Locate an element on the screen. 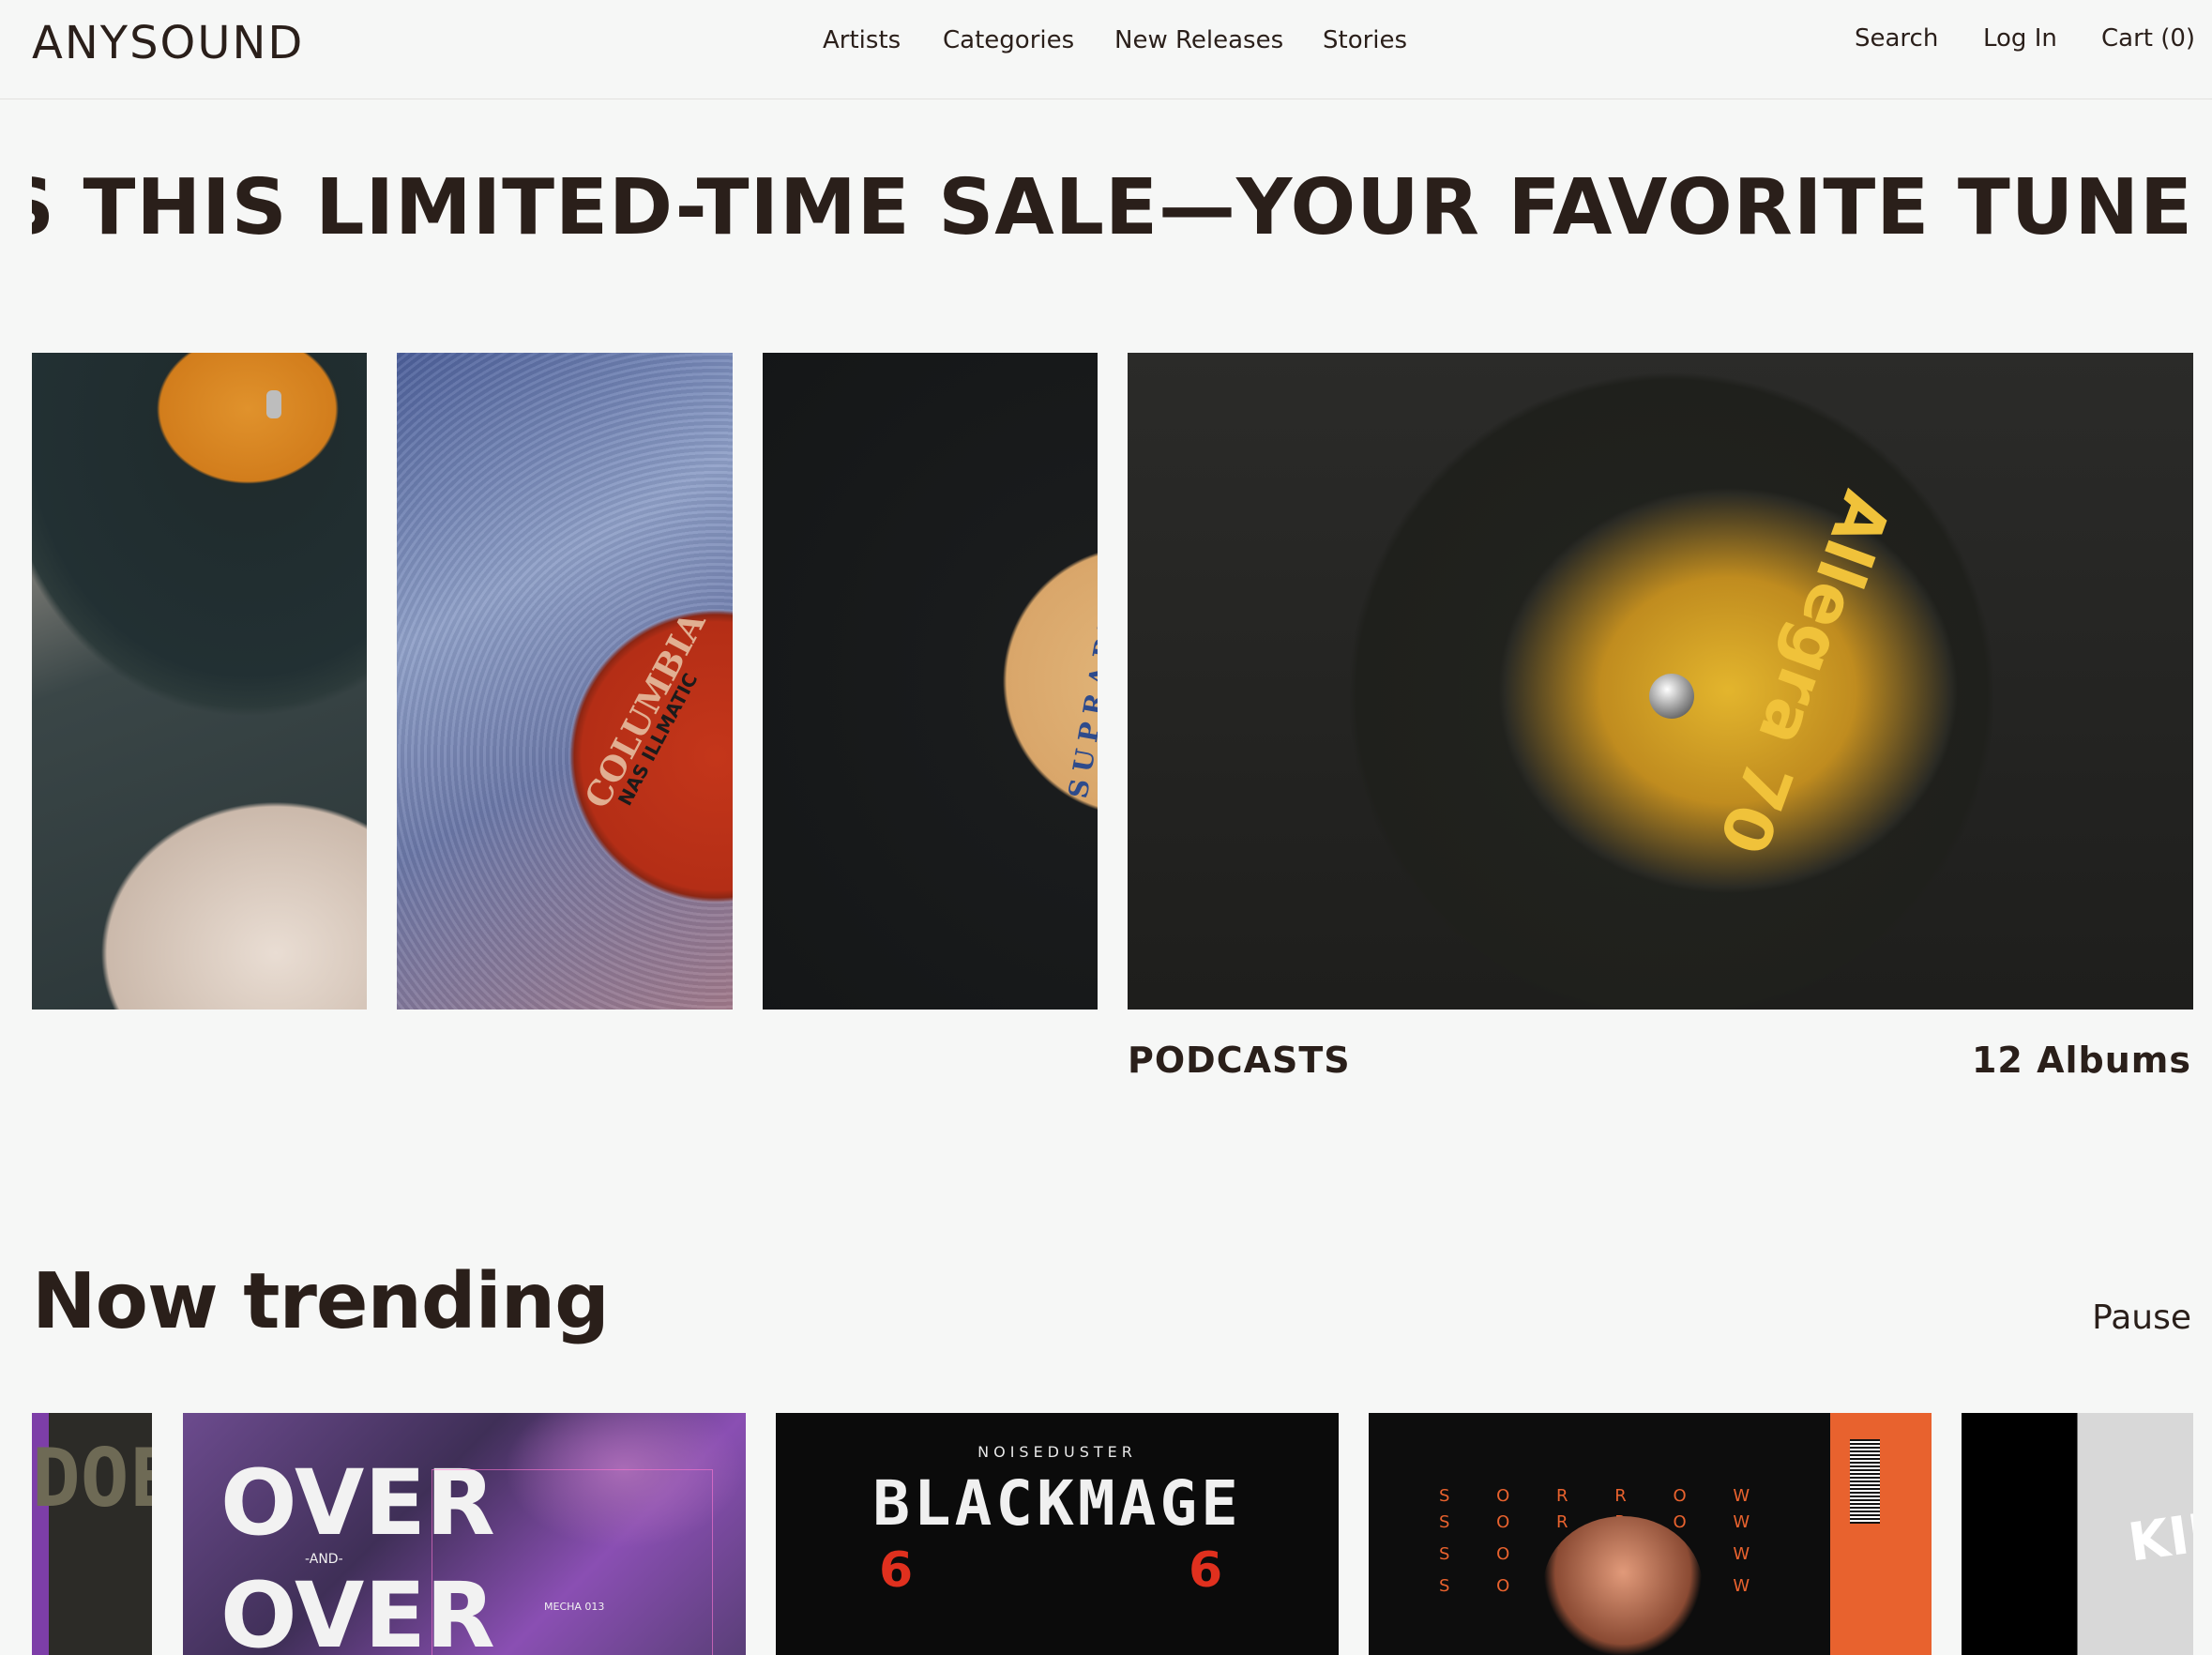 Image resolution: width=2212 pixels, height=1655 pixels. gallery-tile-columbia-vinyl: COLUMBIA NAS ILLMATIC is located at coordinates (565, 681).